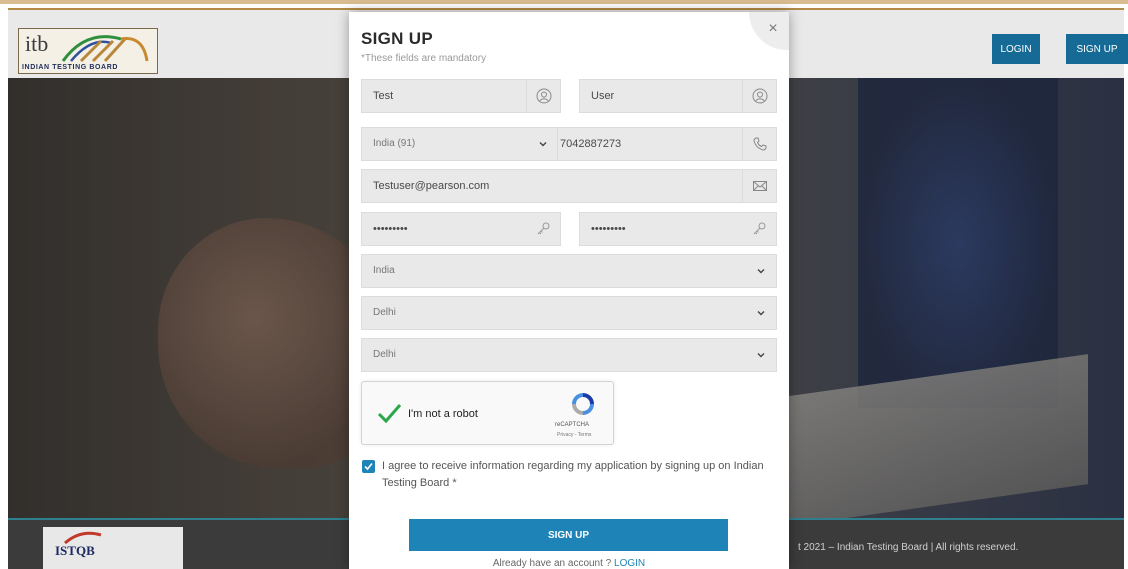  Describe the element at coordinates (569, 313) in the screenshot. I see `state-select: Delhi` at that location.